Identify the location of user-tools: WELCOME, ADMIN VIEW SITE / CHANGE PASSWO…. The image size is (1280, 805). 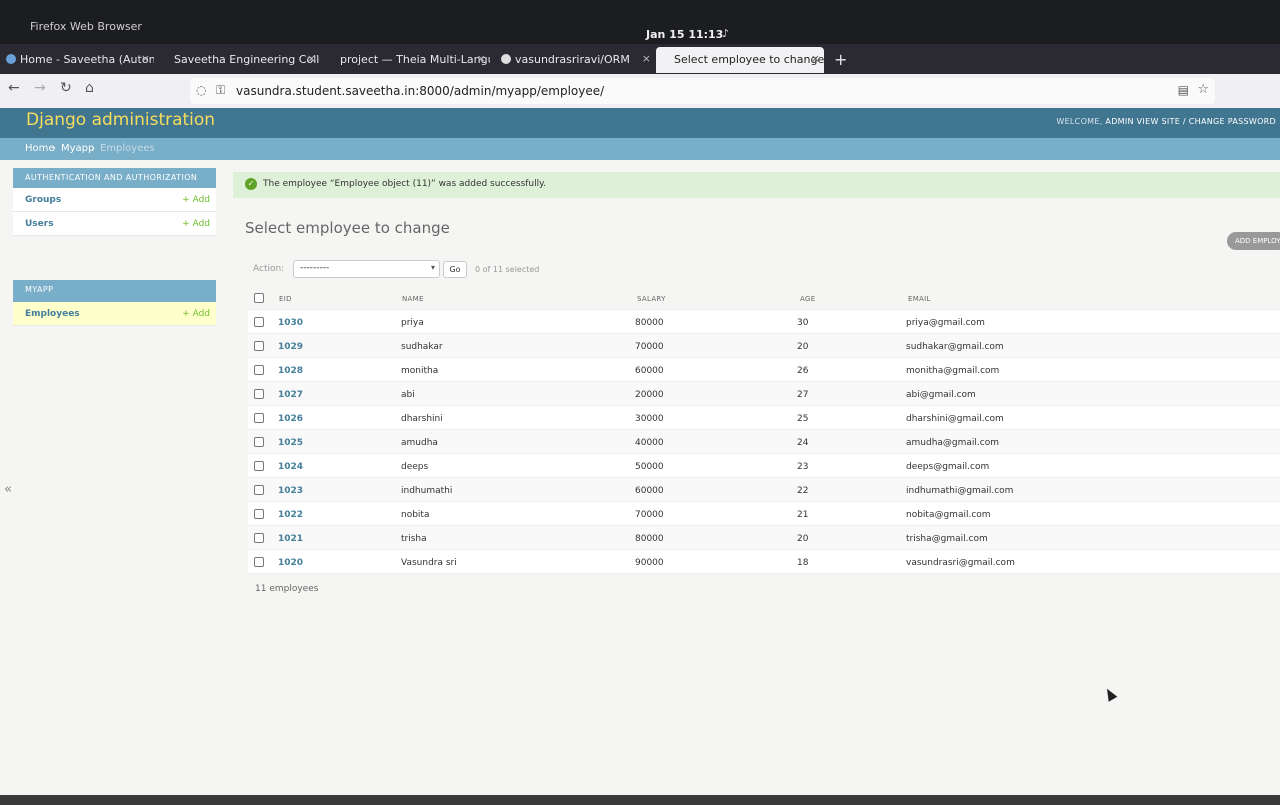
(1166, 121).